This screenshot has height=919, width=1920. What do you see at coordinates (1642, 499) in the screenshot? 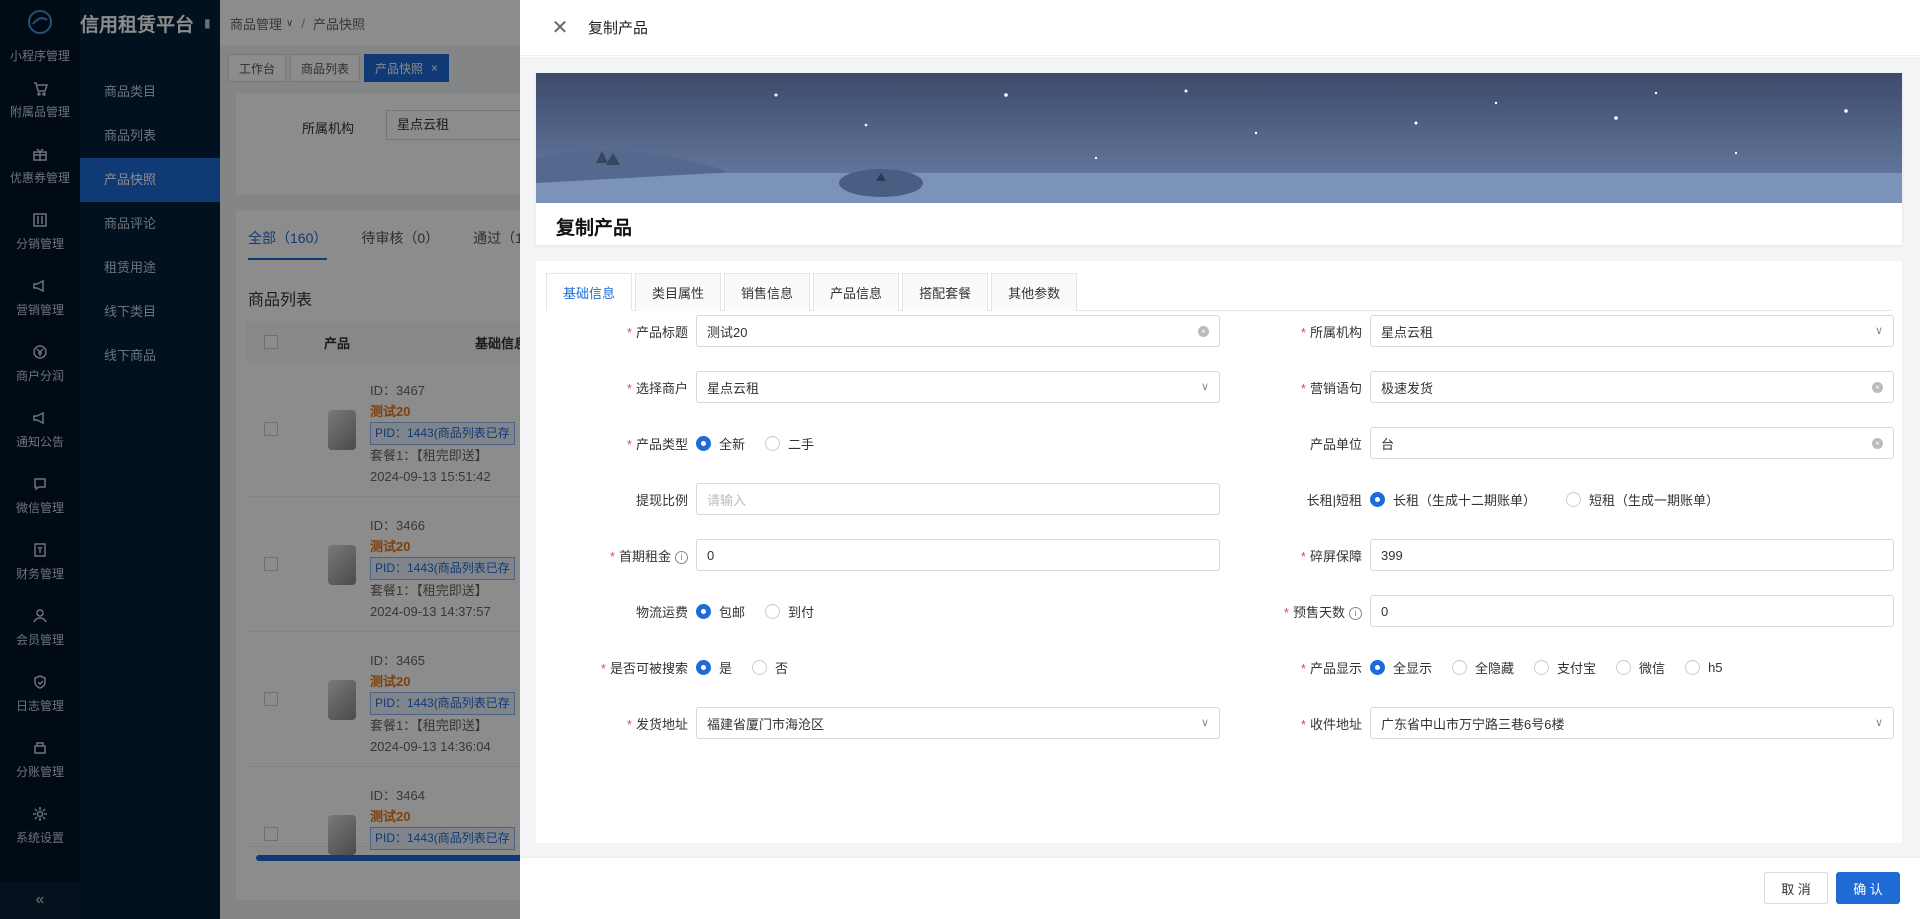
I see `radio-short-lease: 短租（生成一期账单）` at bounding box center [1642, 499].